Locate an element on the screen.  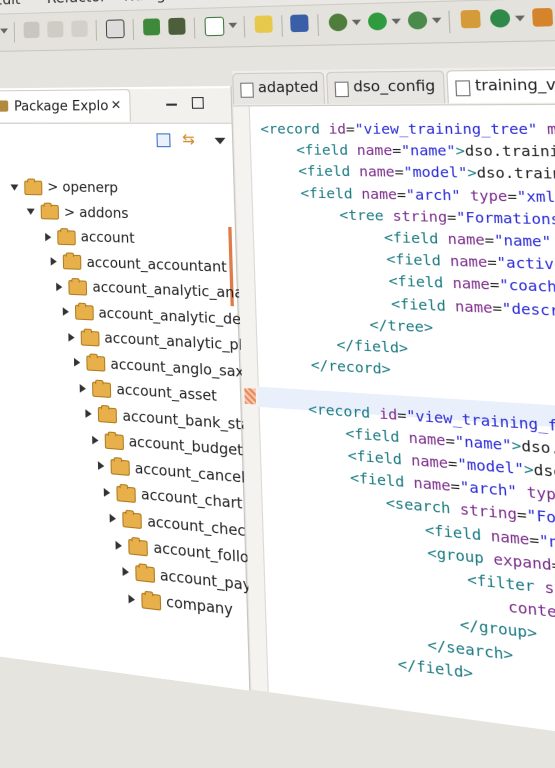
code-token: "Formations" is located at coordinates (505, 218).